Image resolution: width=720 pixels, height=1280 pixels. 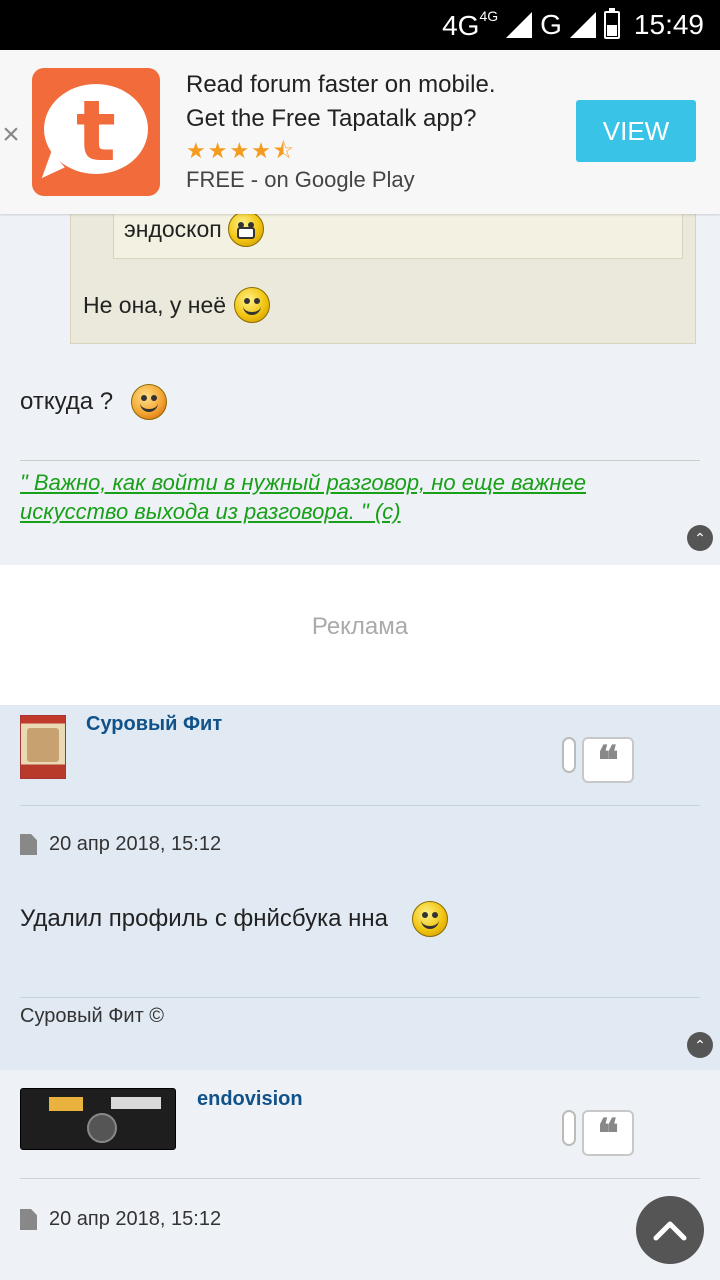 I want to click on ad-label: Реклама, so click(x=360, y=626).